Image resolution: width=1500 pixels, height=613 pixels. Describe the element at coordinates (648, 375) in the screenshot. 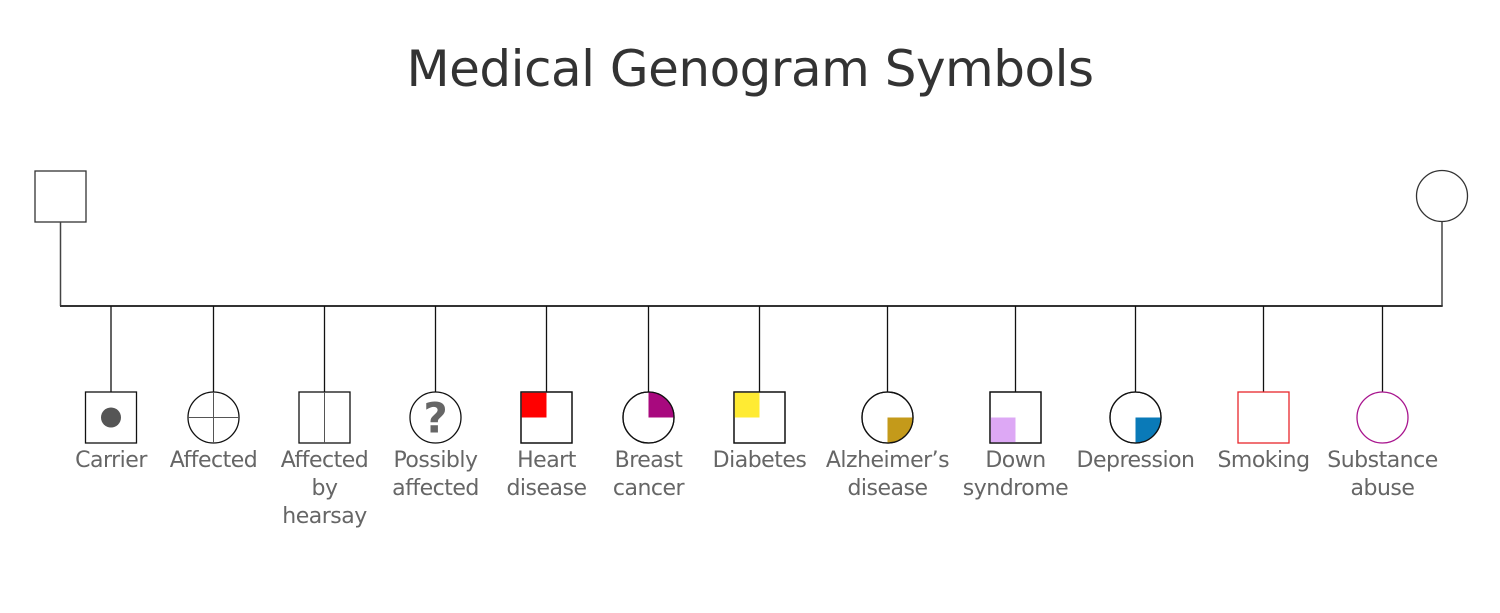

I see `child-breast-cancer` at that location.